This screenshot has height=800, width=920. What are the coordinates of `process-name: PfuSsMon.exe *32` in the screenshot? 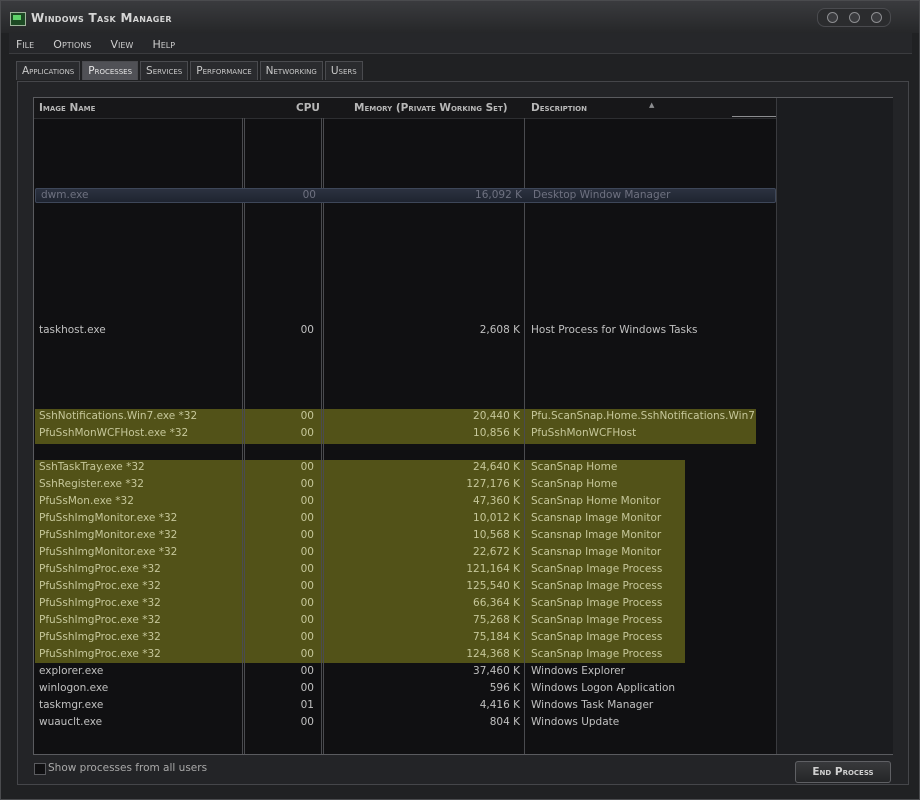 It's located at (86, 501).